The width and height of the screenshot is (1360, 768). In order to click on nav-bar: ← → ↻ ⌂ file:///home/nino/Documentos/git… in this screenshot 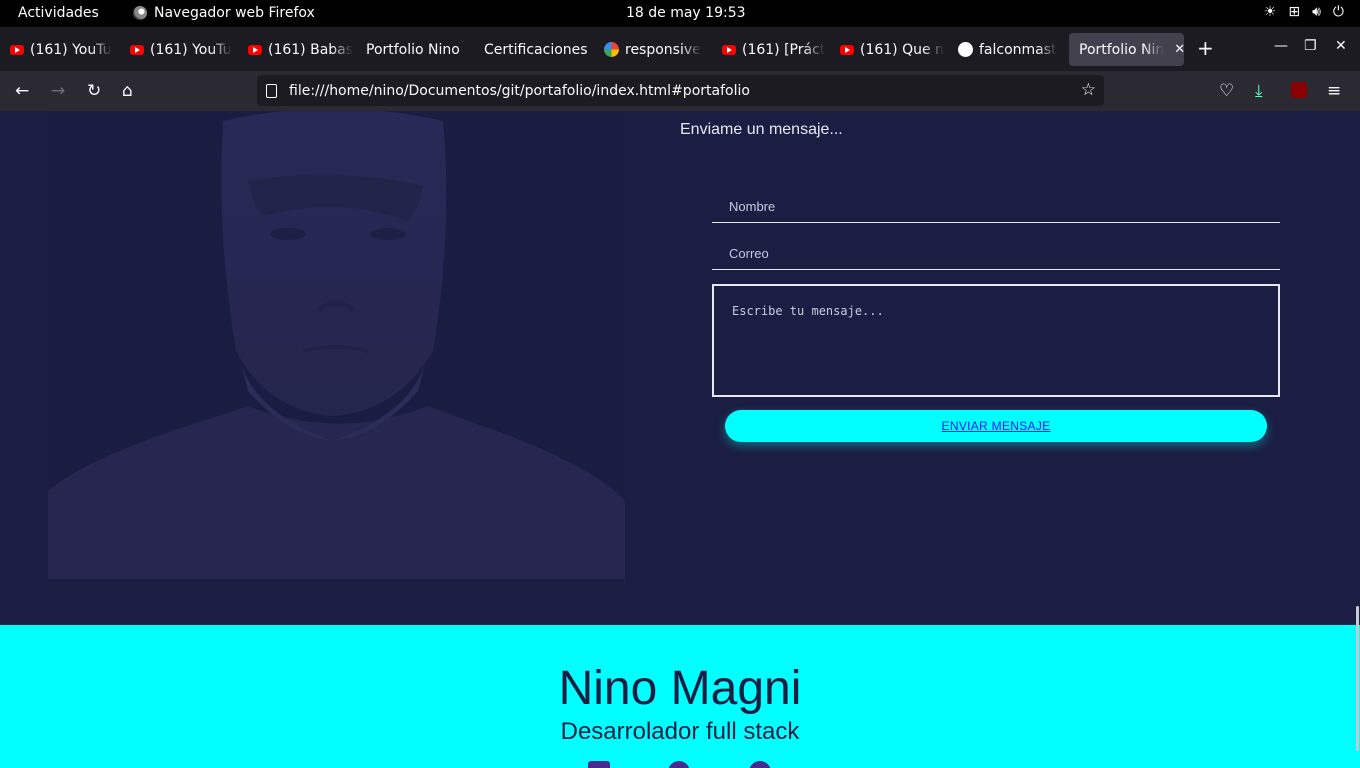, I will do `click(680, 91)`.